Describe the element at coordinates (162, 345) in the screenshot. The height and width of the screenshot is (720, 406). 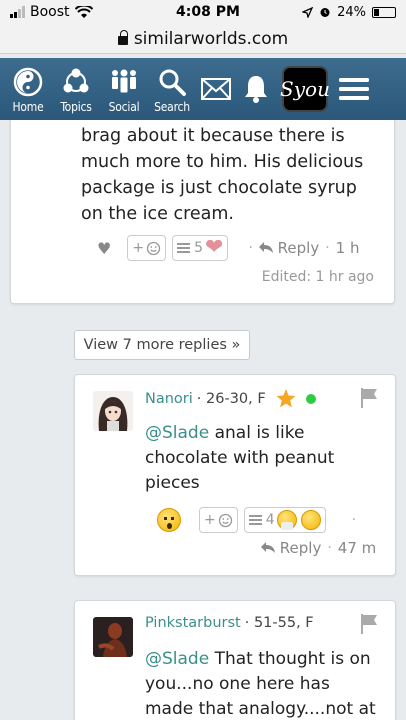
I see `view-more-replies-button: View 7 more replies »` at that location.